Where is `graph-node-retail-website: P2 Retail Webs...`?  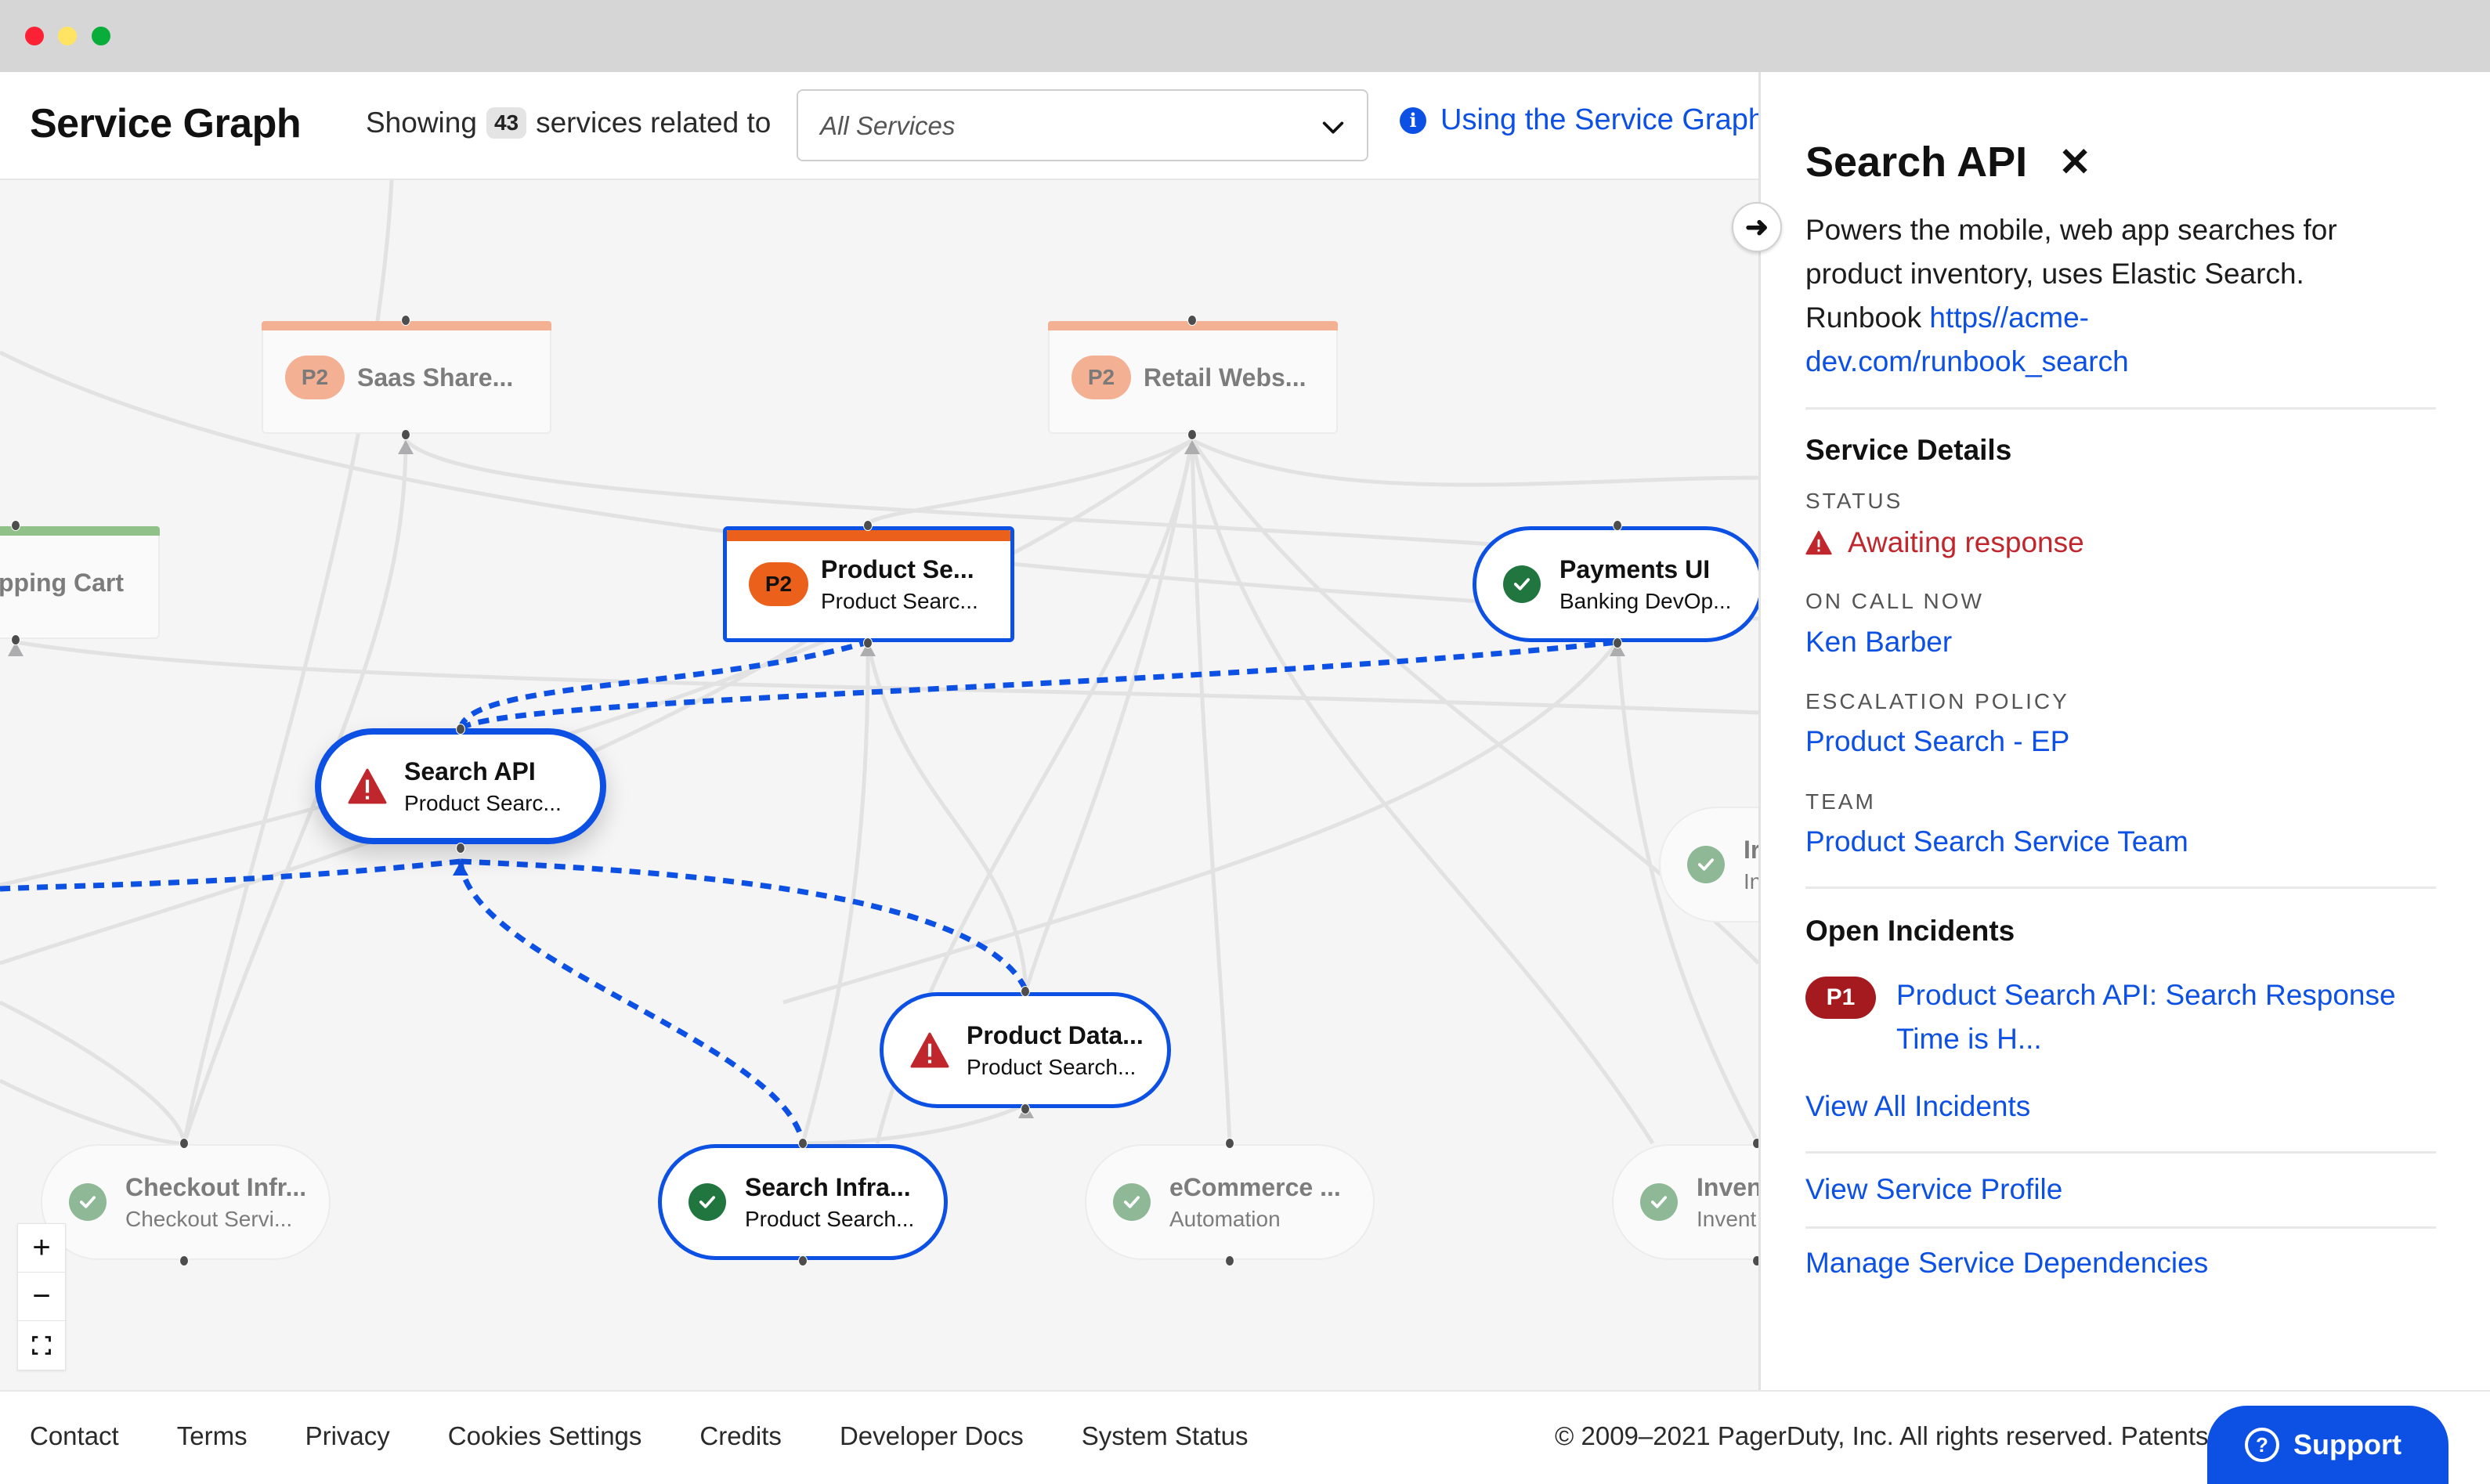 graph-node-retail-website: P2 Retail Webs... is located at coordinates (1193, 377).